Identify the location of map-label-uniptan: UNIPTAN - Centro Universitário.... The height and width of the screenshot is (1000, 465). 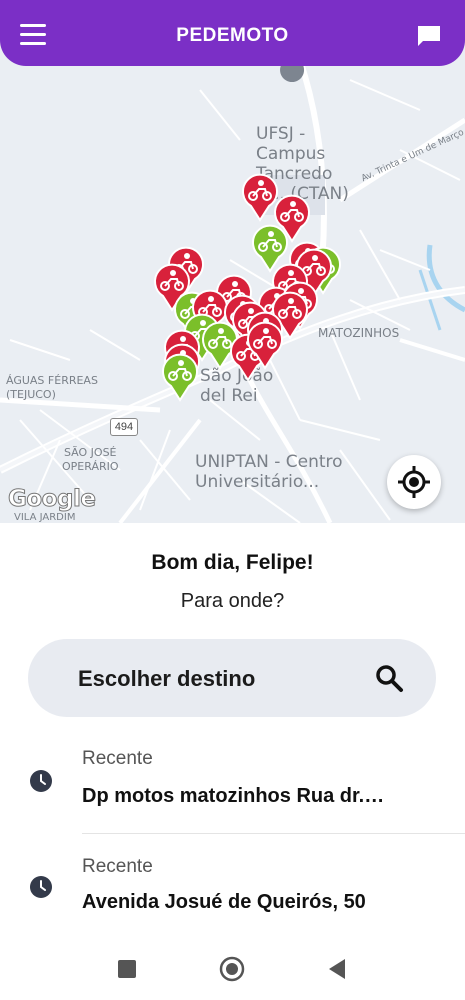
(269, 472).